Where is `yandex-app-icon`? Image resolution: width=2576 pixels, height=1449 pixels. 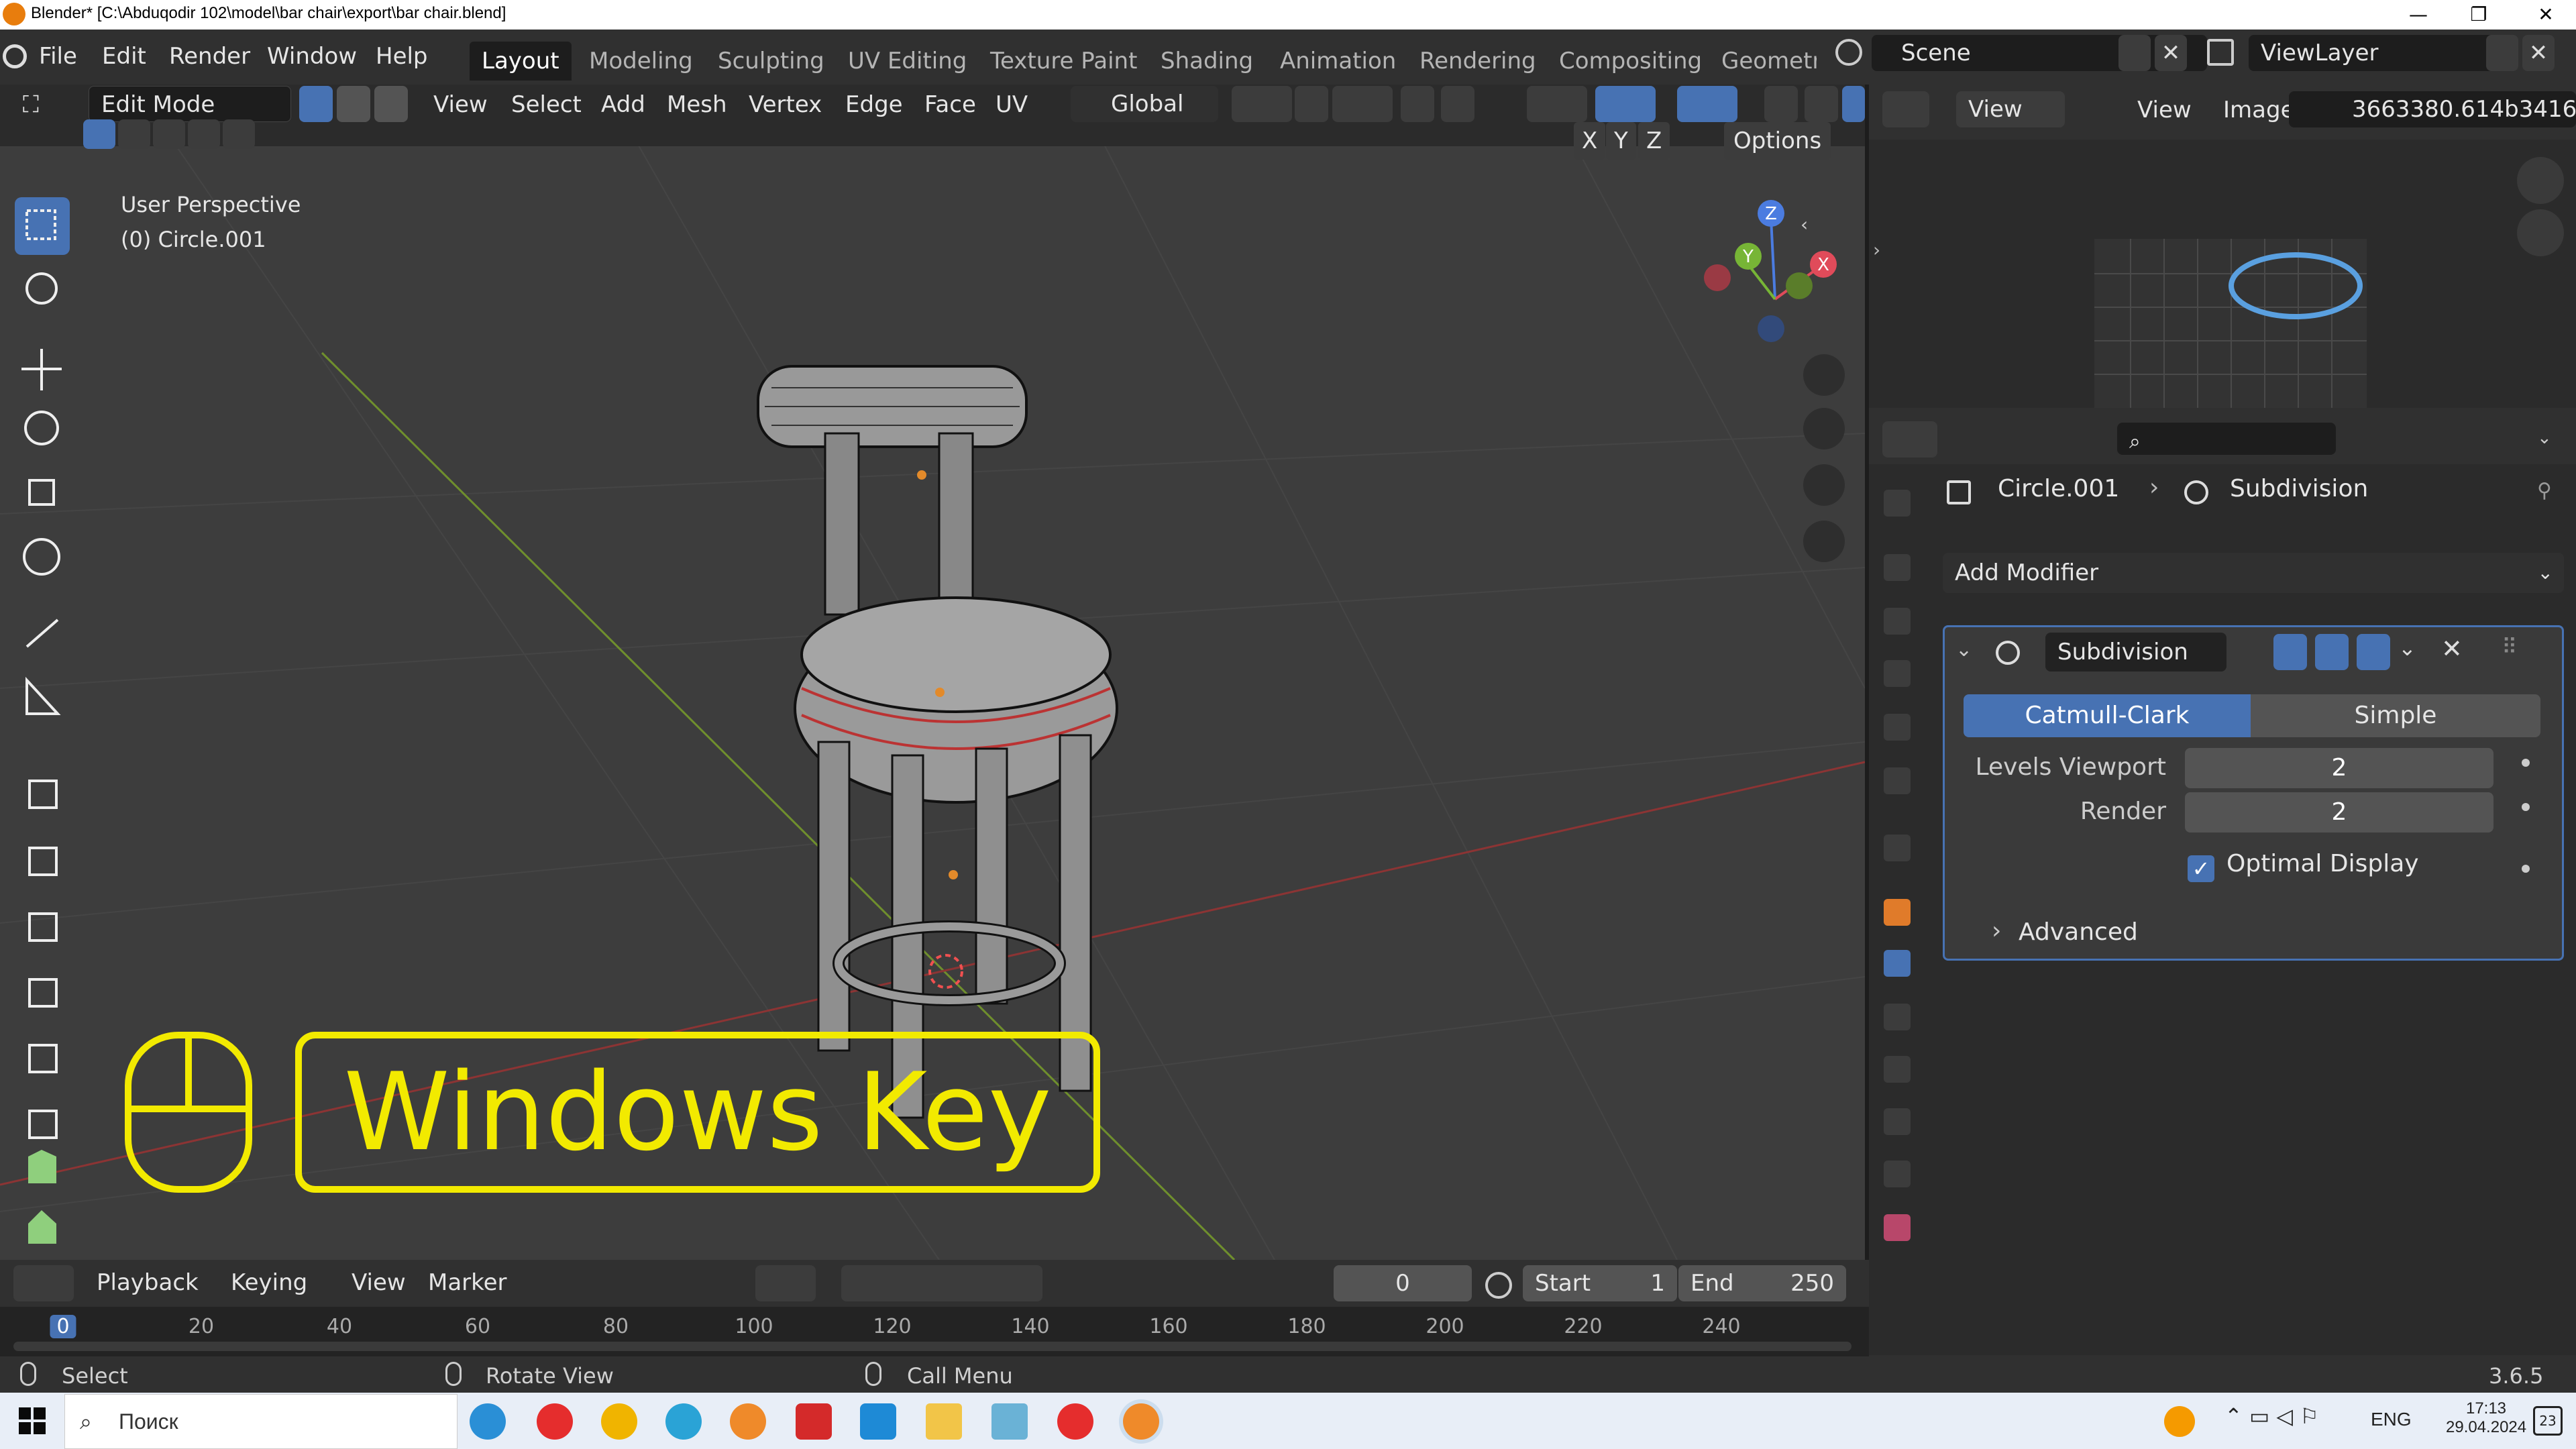
yandex-app-icon is located at coordinates (1075, 1421).